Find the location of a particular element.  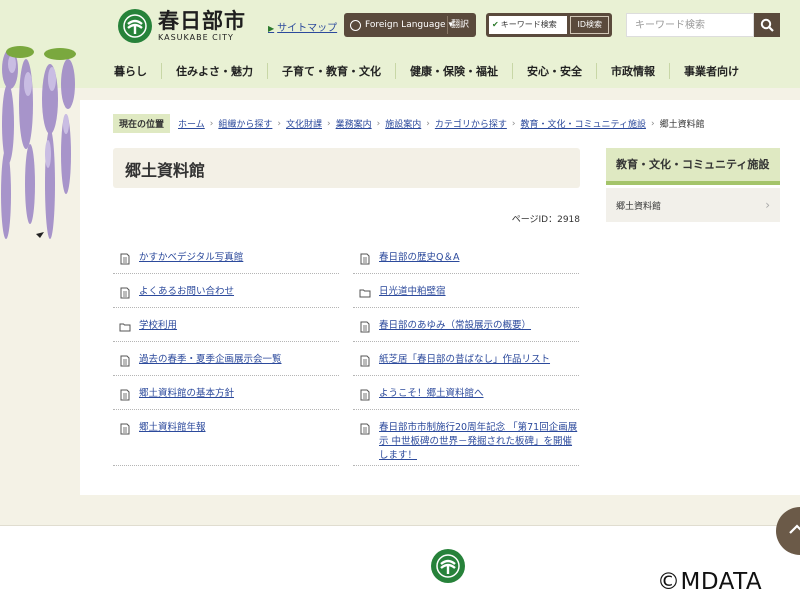

list-item: 春日部の歴史Q＆A is located at coordinates (466, 257).